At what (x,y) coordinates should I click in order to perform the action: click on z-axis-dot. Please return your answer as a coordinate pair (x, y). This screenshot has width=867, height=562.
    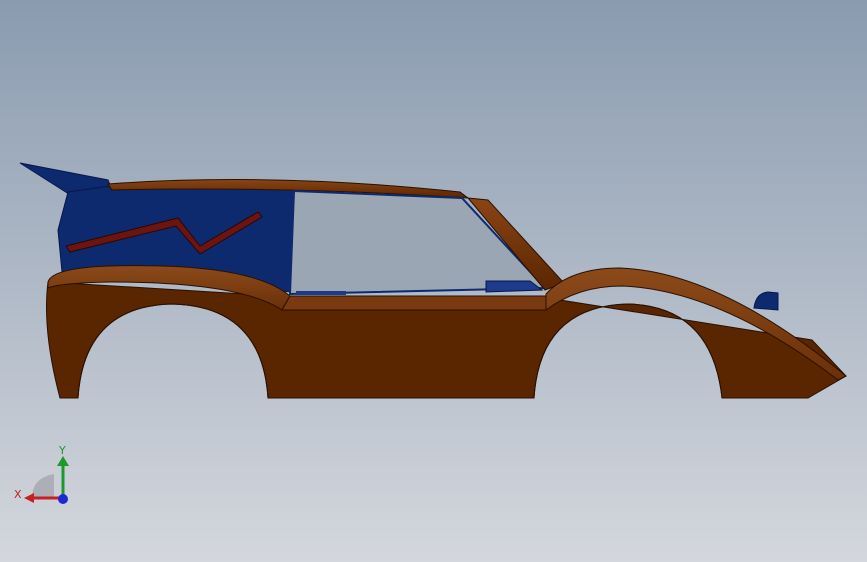
    Looking at the image, I should click on (63, 499).